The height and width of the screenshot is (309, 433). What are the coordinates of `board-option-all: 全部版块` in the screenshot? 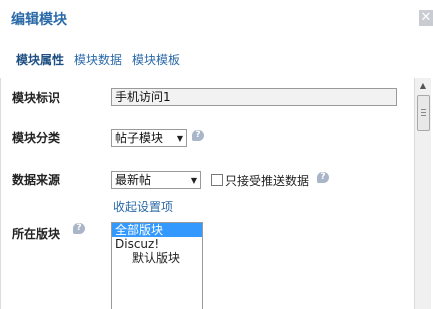 It's located at (157, 230).